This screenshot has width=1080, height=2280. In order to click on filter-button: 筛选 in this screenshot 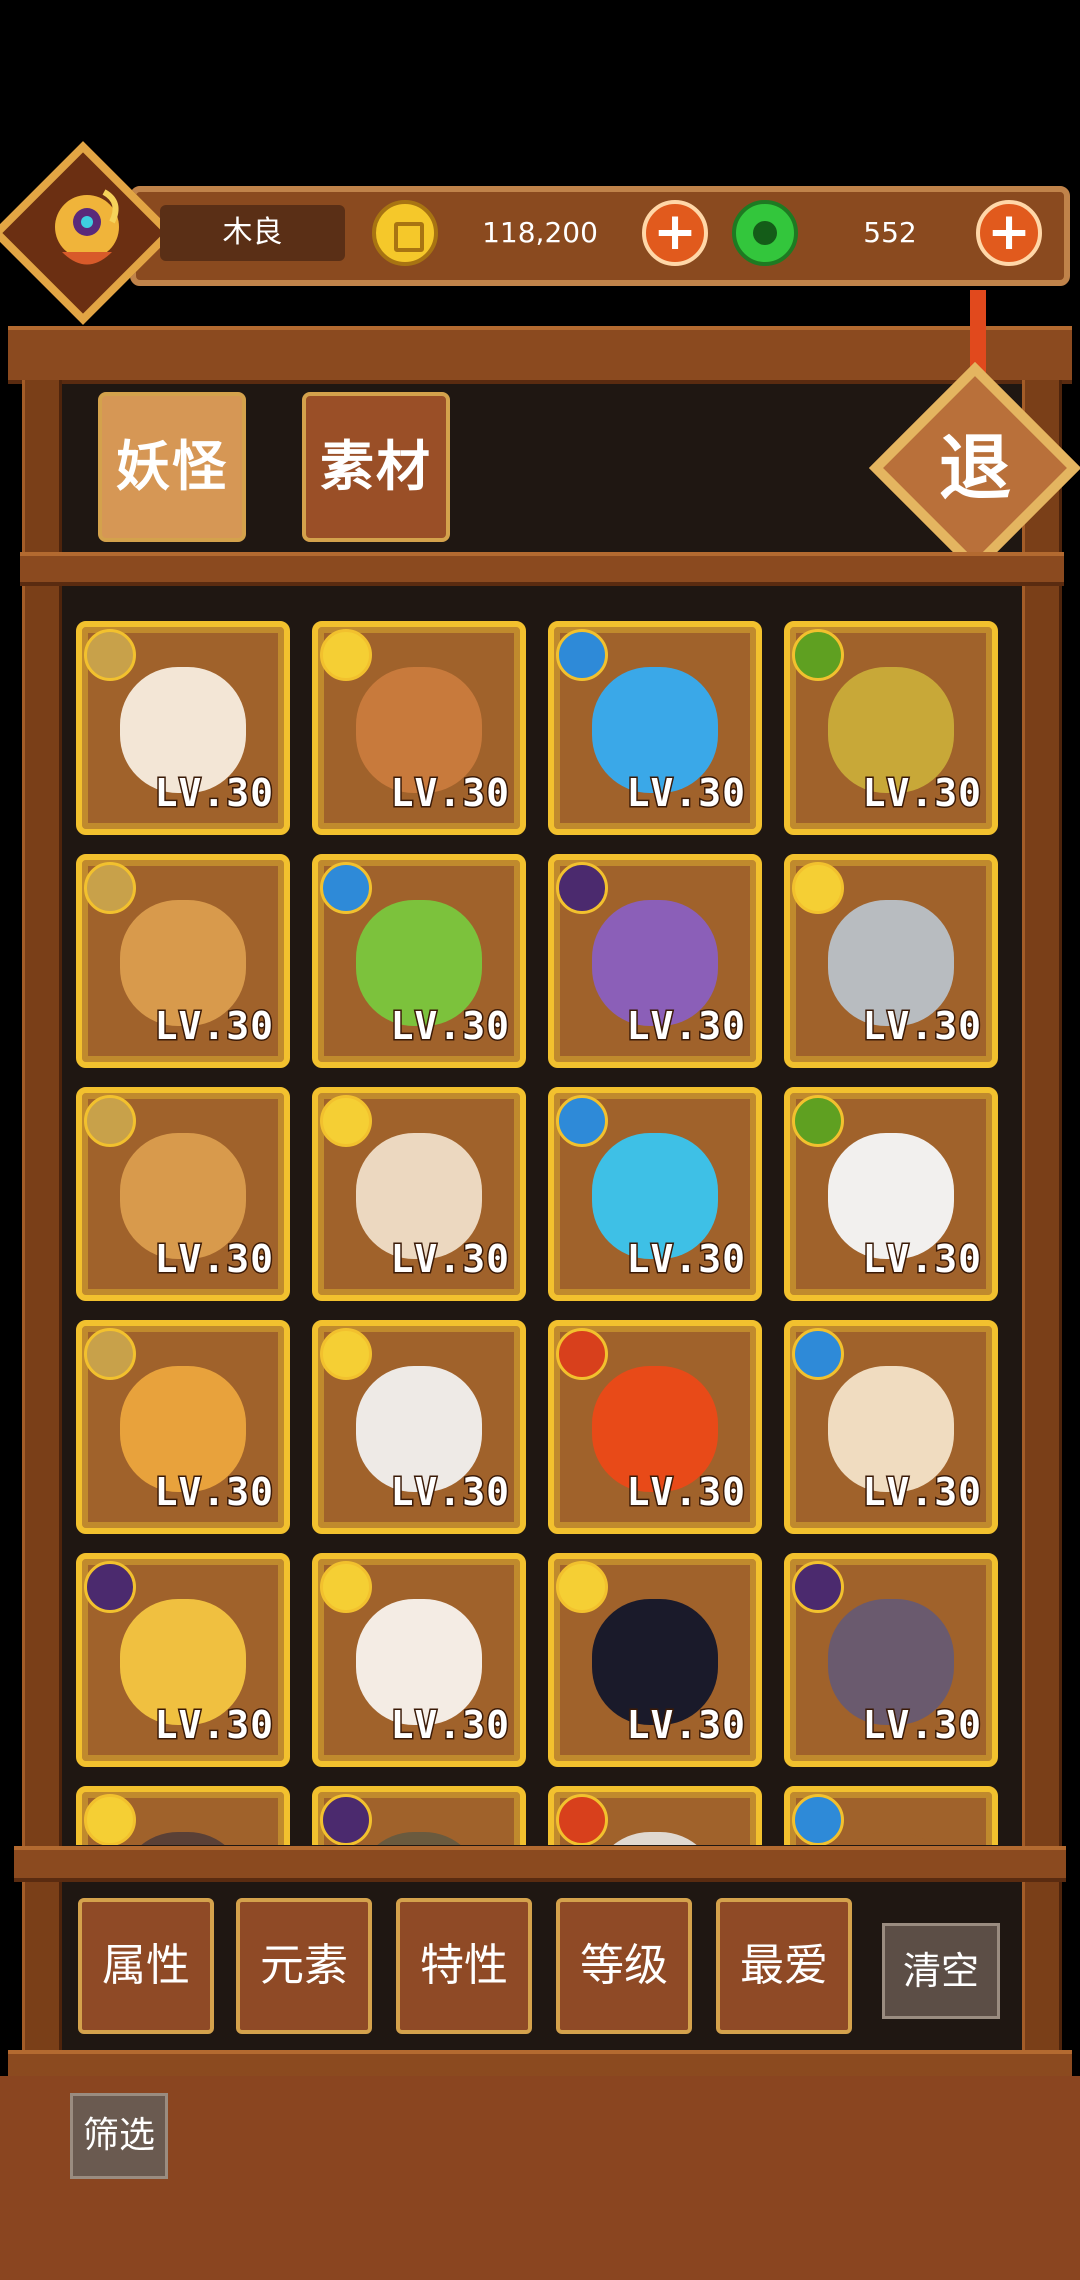, I will do `click(119, 2136)`.